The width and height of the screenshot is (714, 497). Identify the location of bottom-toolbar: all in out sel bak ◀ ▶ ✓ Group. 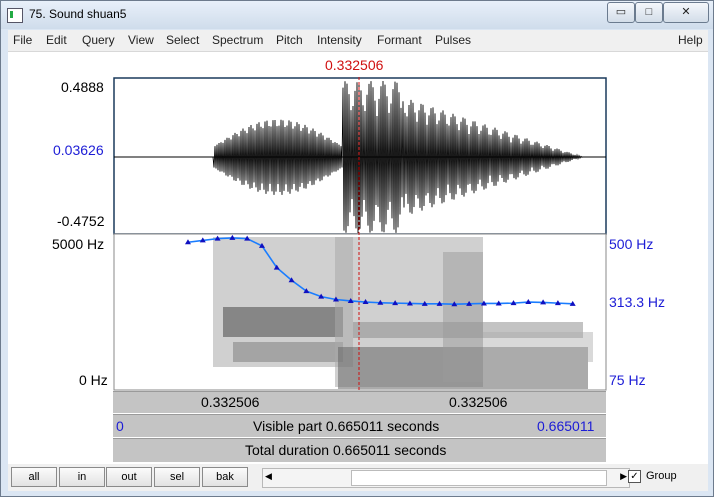
(358, 477).